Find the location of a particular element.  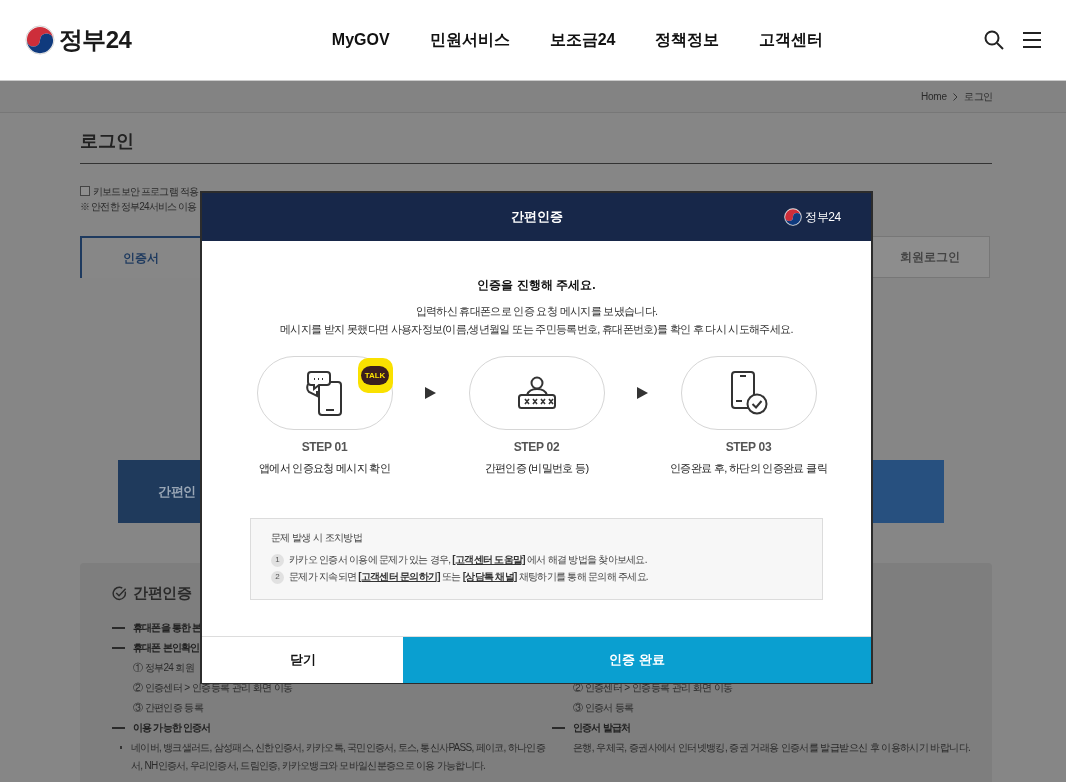

step-label: STEP 01 is located at coordinates (324, 447).